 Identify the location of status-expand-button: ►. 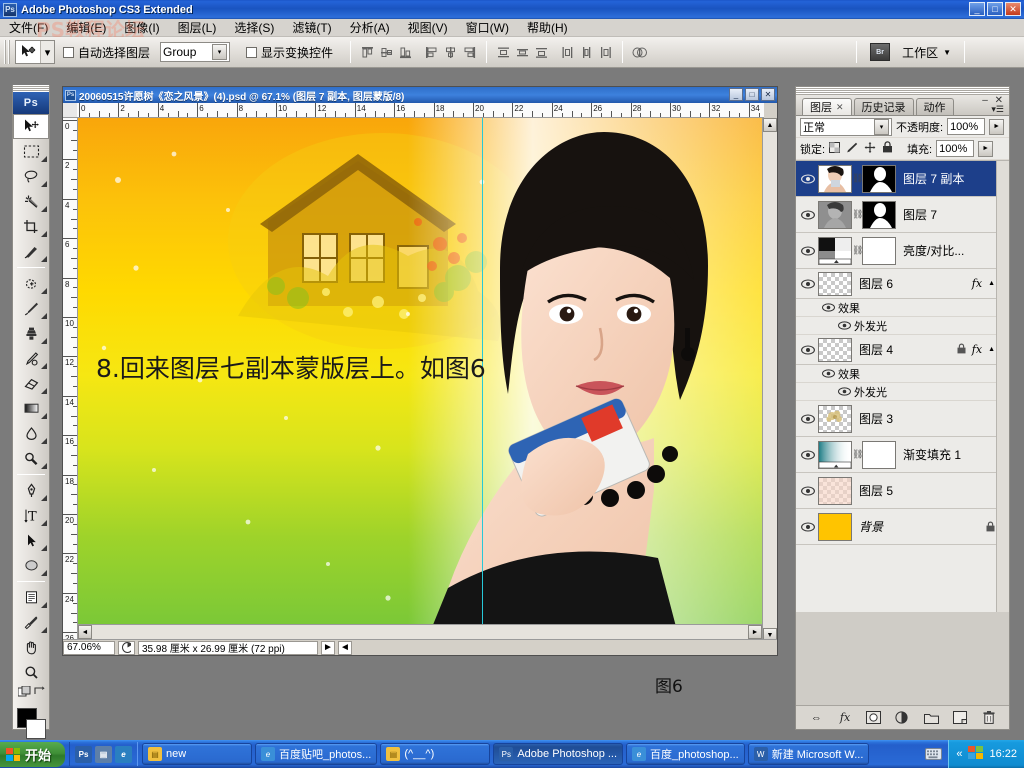
(328, 647).